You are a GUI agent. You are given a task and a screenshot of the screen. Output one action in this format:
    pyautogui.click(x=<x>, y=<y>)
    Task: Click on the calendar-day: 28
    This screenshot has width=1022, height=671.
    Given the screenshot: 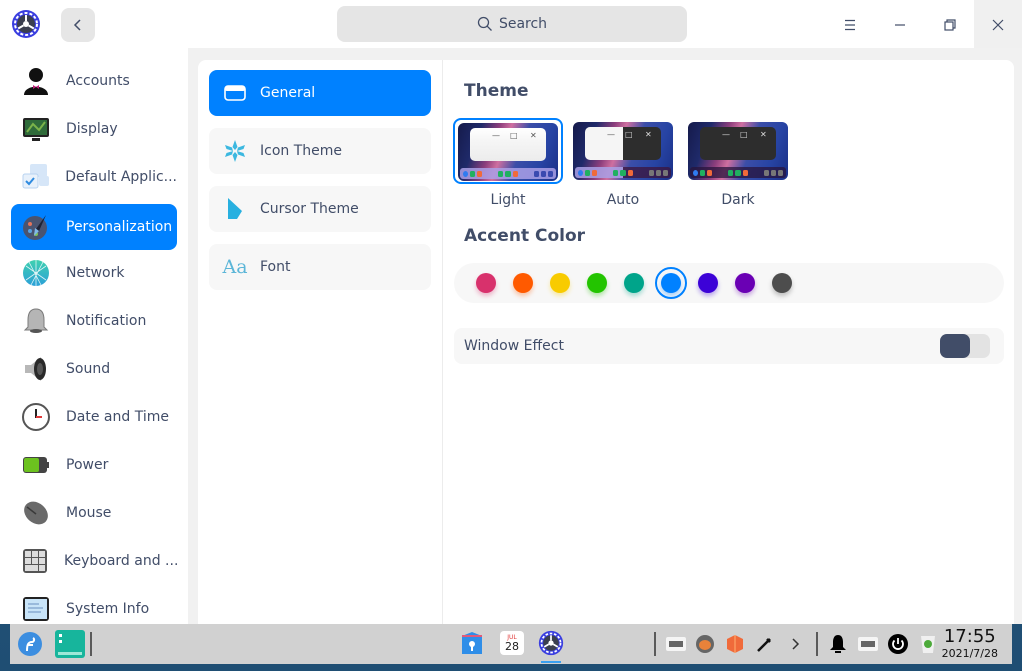 What is the action you would take?
    pyautogui.click(x=512, y=646)
    